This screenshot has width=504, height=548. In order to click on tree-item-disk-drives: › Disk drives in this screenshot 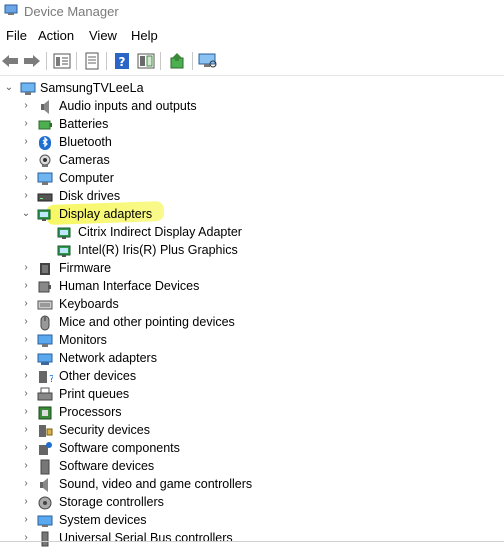, I will do `click(252, 197)`.